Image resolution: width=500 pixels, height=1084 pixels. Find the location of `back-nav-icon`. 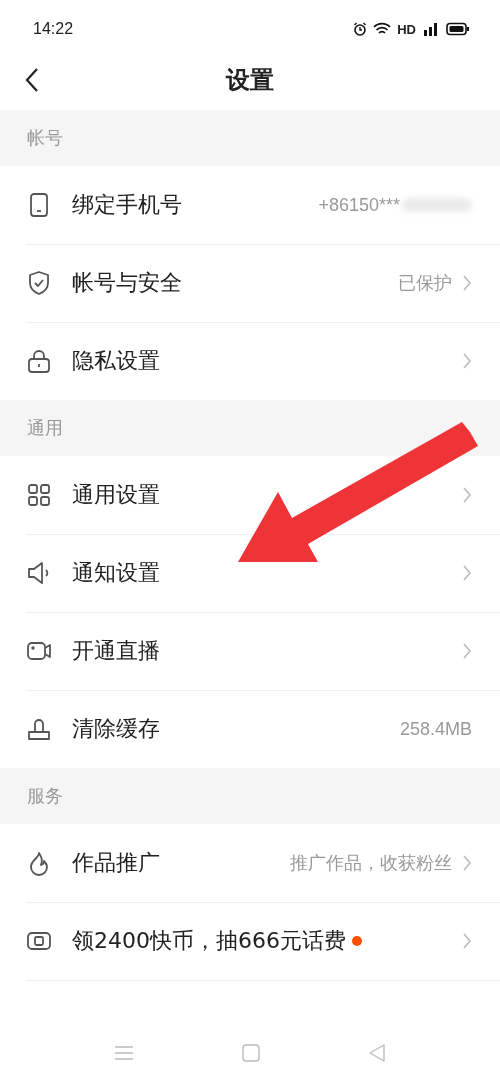

back-nav-icon is located at coordinates (377, 1053).